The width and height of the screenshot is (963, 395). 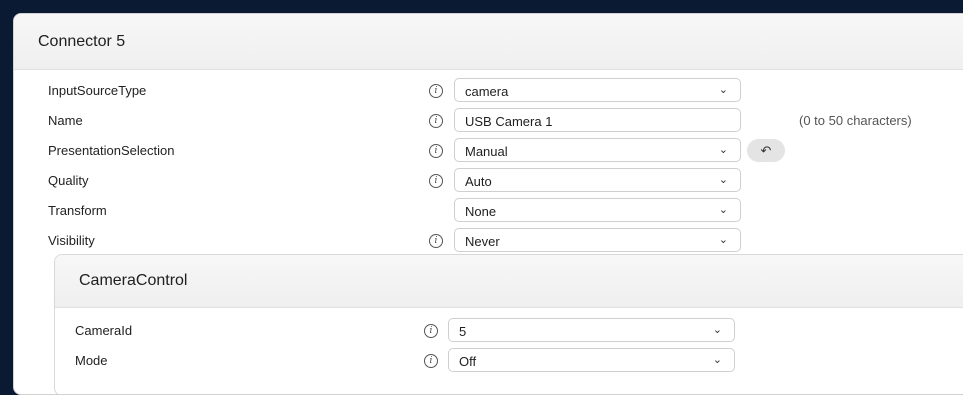 I want to click on mode-value: Off, so click(x=468, y=361).